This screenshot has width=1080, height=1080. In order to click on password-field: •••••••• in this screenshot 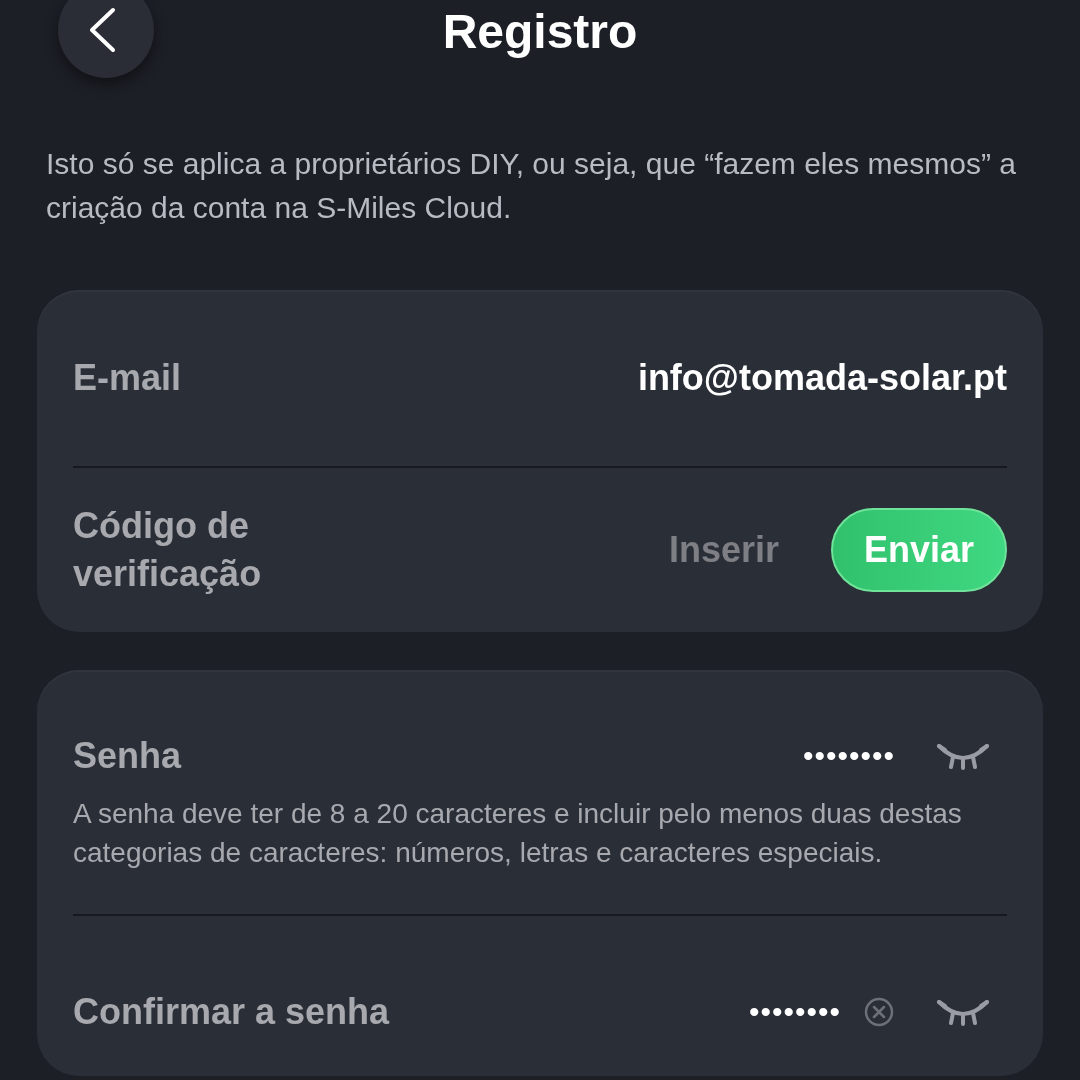, I will do `click(848, 756)`.